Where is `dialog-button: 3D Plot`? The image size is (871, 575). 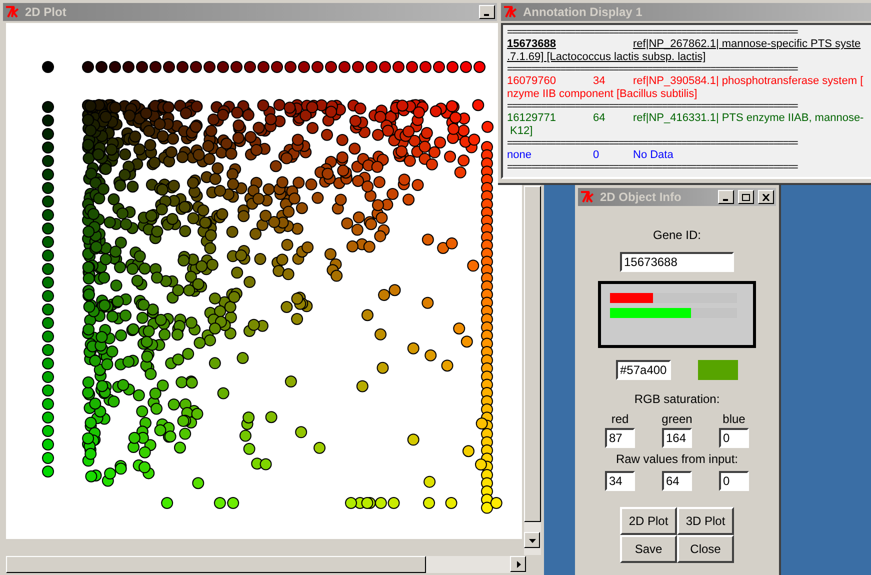 dialog-button: 3D Plot is located at coordinates (705, 521).